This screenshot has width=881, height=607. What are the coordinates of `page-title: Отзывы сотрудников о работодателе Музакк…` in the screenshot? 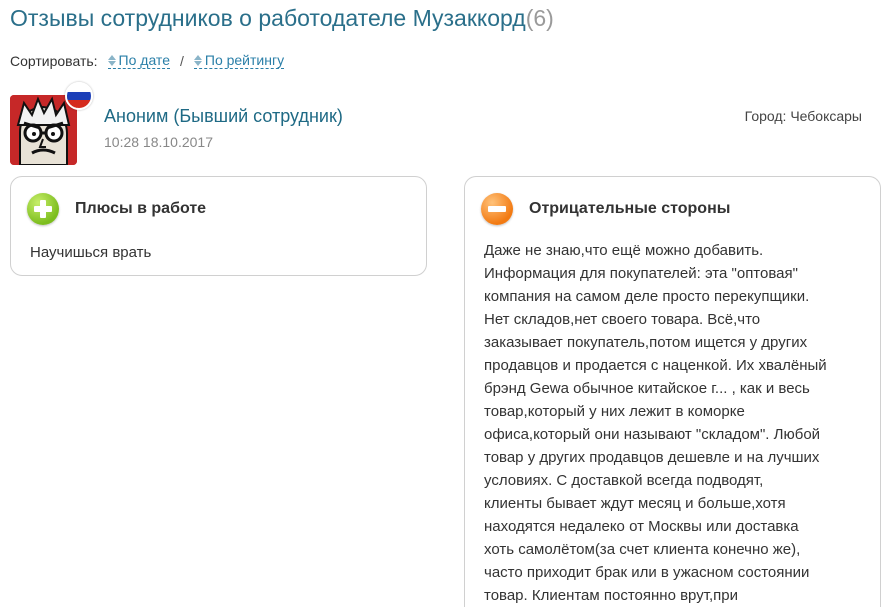 It's located at (282, 18).